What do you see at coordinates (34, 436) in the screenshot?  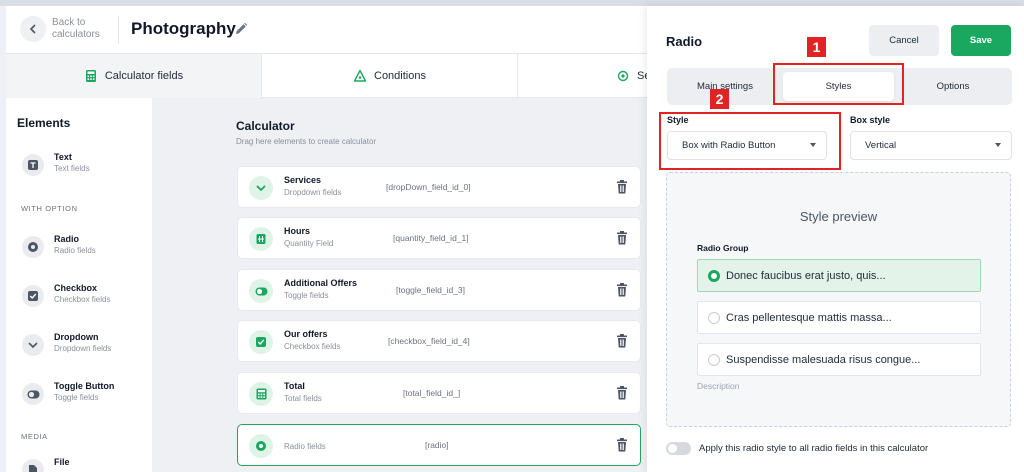 I see `section-media: MEDIA` at bounding box center [34, 436].